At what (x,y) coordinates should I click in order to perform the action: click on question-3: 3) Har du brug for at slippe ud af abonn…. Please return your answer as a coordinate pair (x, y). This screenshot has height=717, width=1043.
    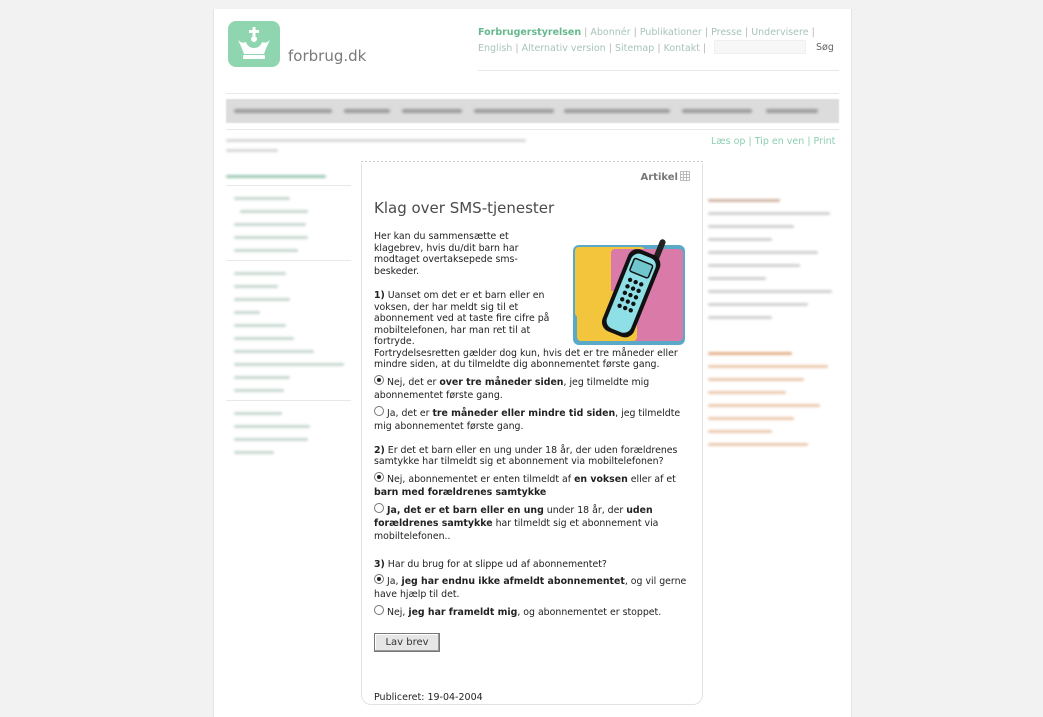
    Looking at the image, I should click on (490, 564).